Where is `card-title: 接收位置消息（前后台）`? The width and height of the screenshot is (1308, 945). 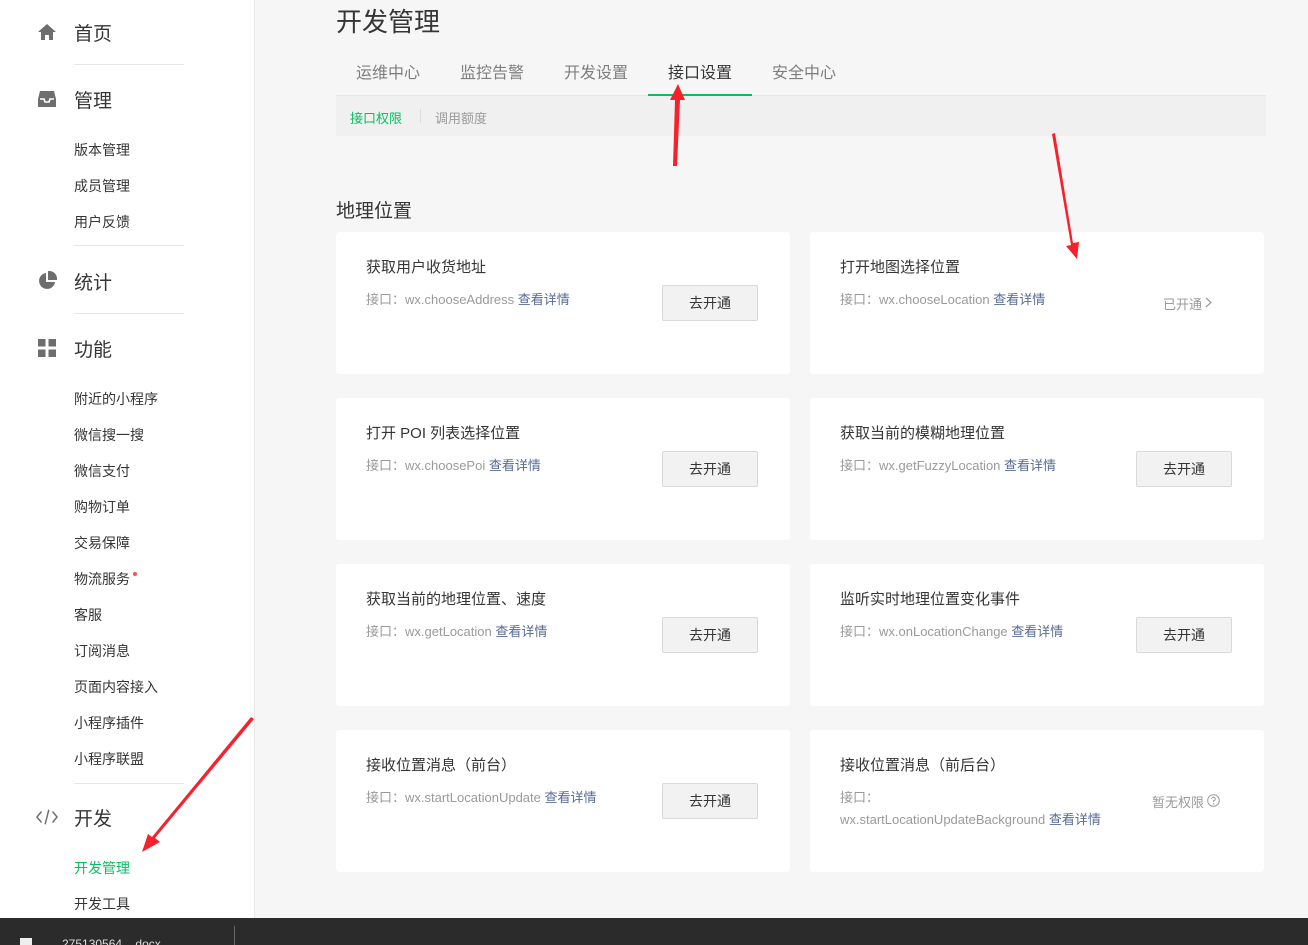 card-title: 接收位置消息（前后台） is located at coordinates (923, 765).